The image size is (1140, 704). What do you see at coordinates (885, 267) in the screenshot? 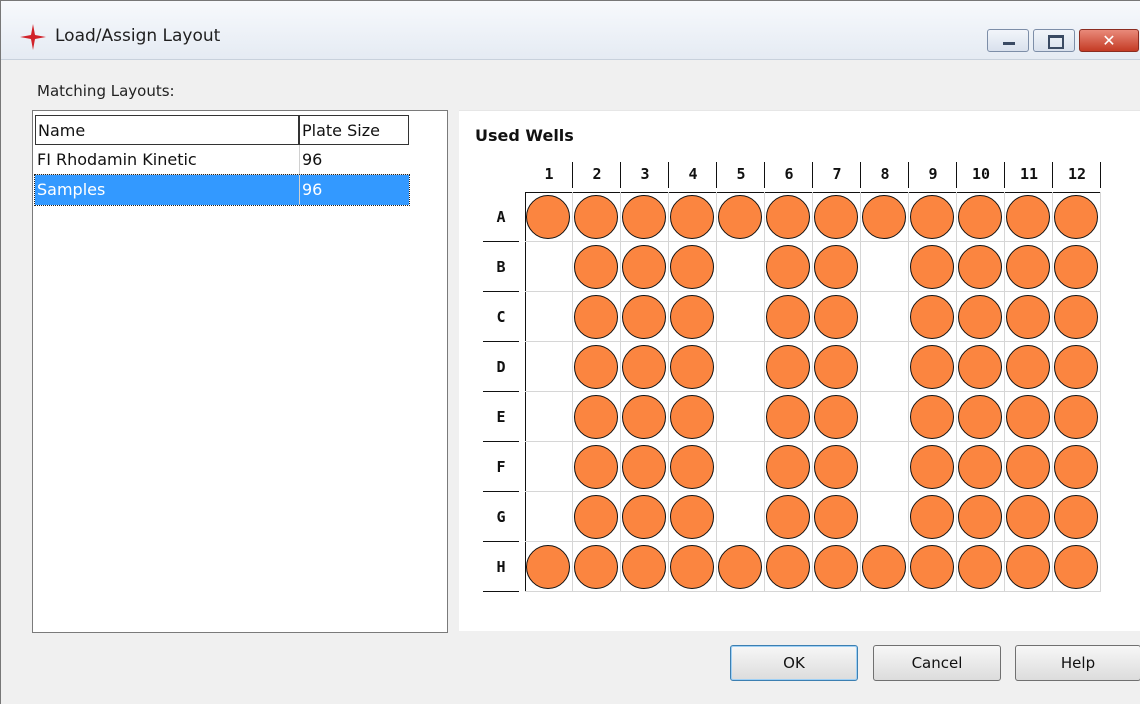
I see `well-cell-B8` at bounding box center [885, 267].